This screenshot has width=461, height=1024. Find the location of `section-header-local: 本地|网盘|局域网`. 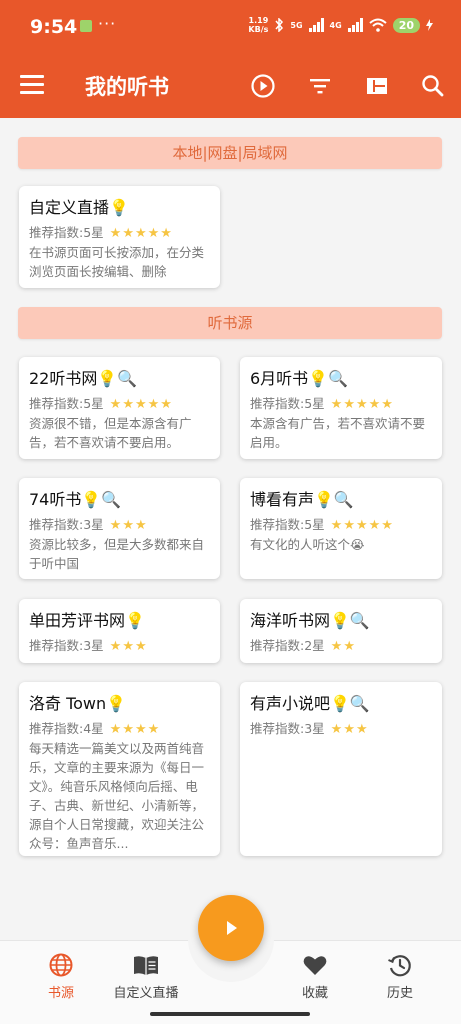

section-header-local: 本地|网盘|局域网 is located at coordinates (230, 153).